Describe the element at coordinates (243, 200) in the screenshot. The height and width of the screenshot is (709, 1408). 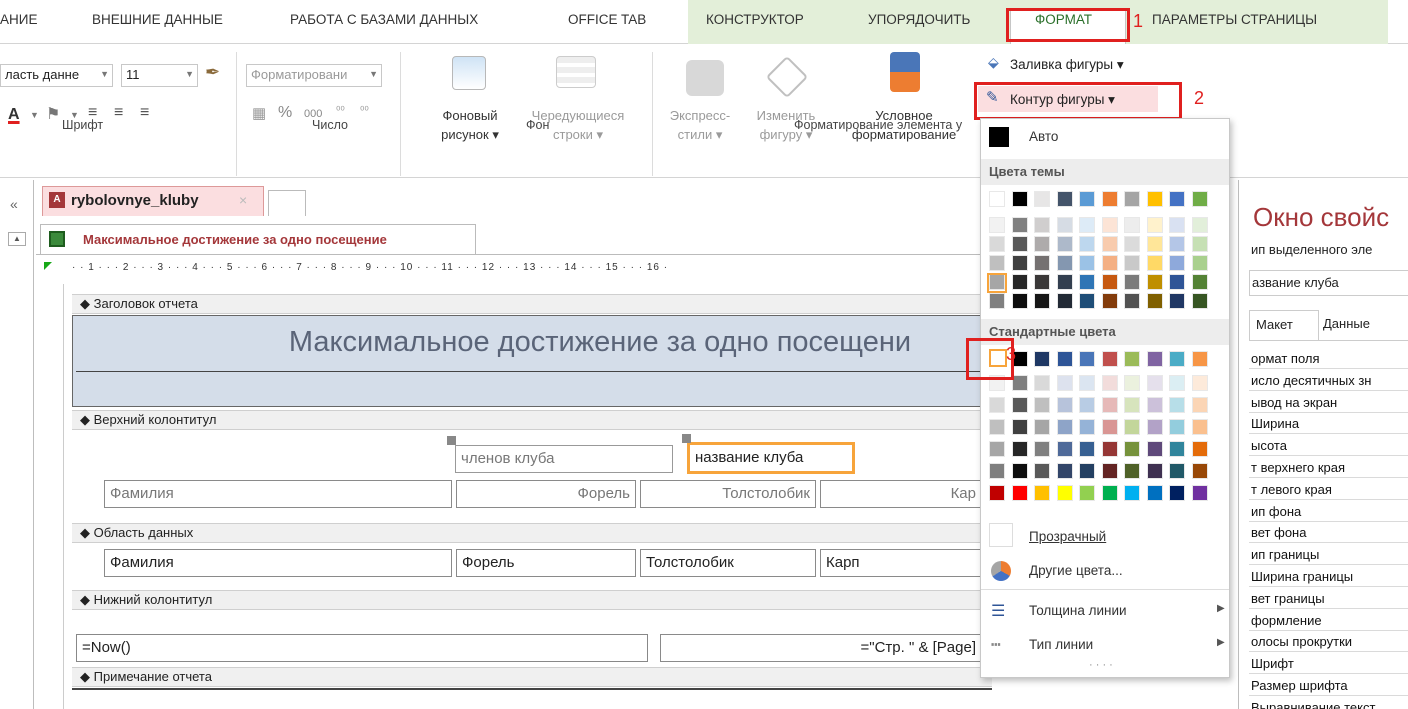
I see `close-icon: ×` at that location.